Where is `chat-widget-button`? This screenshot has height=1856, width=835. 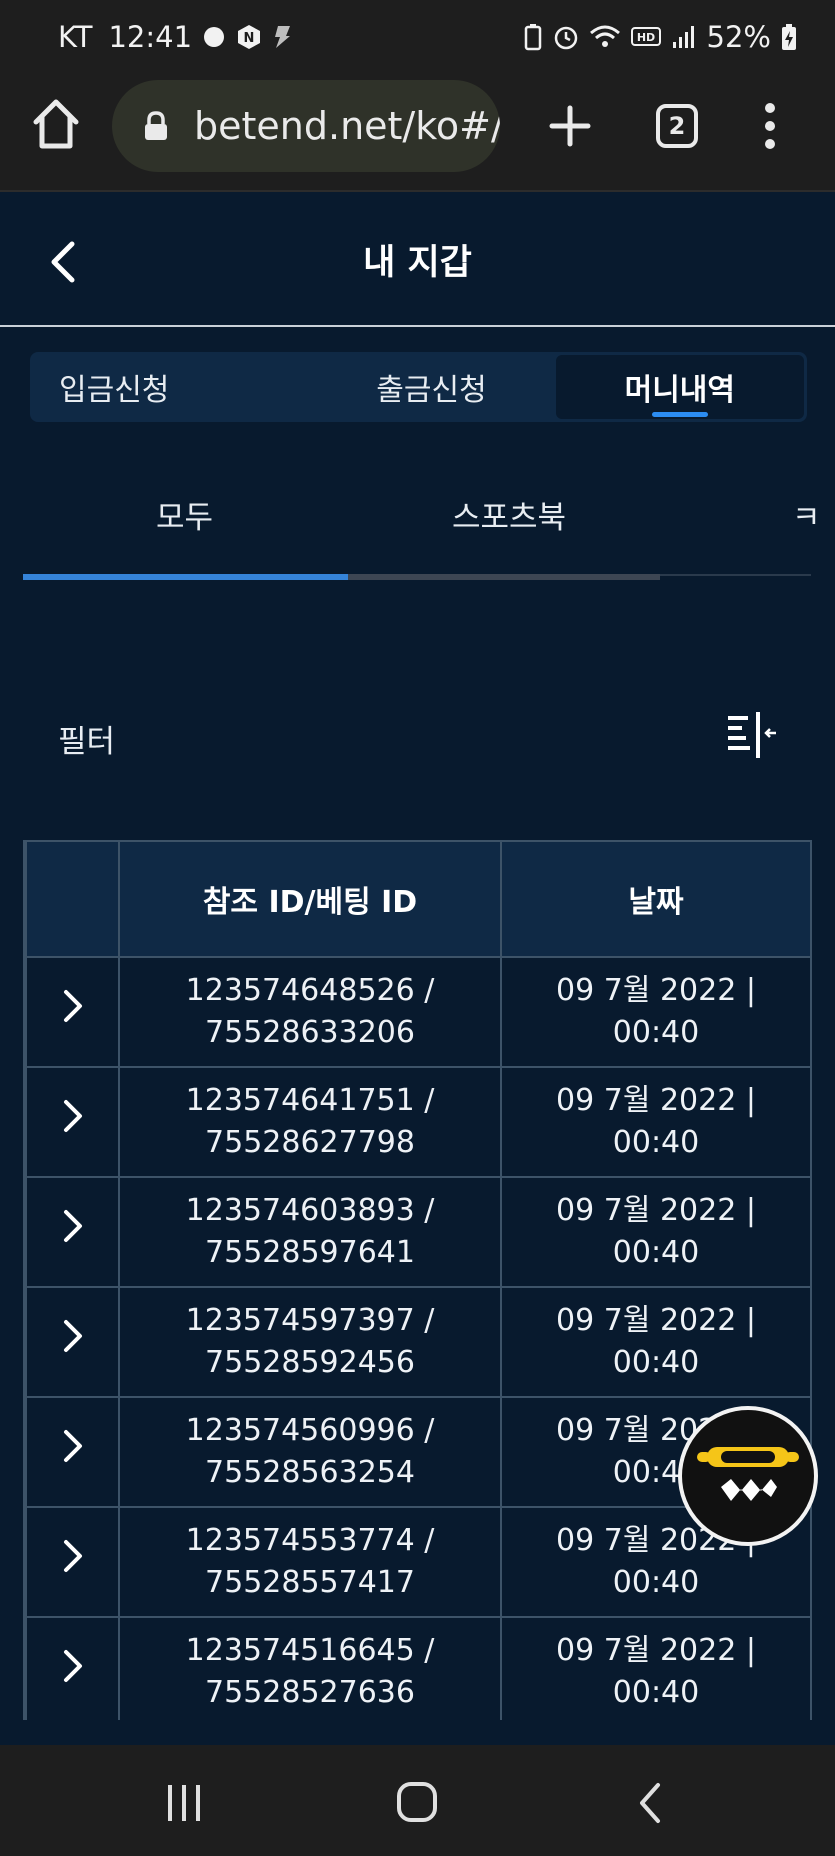 chat-widget-button is located at coordinates (748, 1476).